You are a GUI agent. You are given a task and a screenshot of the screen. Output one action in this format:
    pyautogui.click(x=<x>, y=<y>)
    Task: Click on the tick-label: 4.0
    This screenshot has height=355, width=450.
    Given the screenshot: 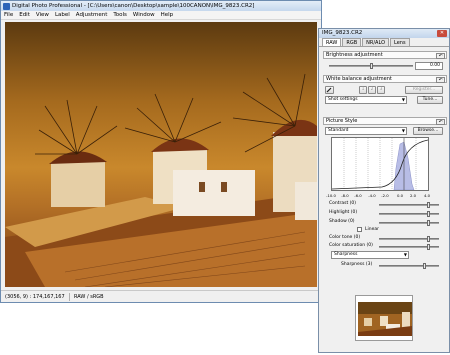 What is the action you would take?
    pyautogui.click(x=427, y=195)
    